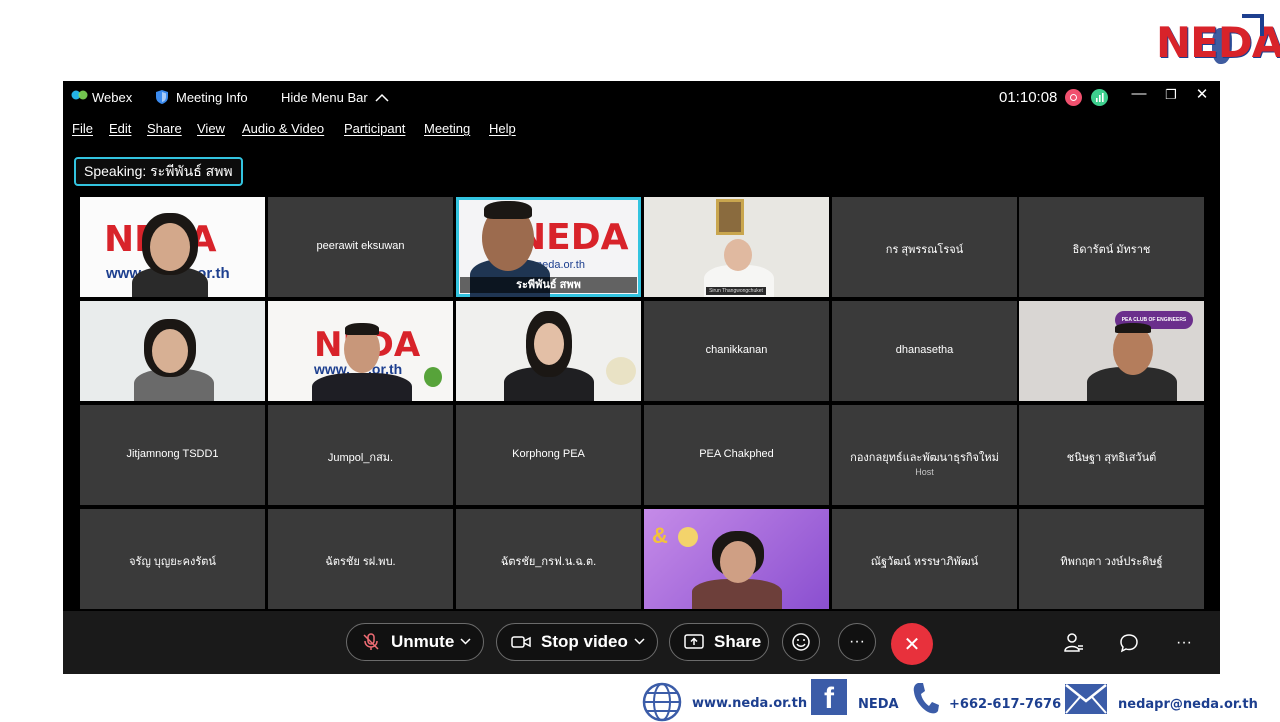  What do you see at coordinates (857, 642) in the screenshot?
I see `more-options-button: ···` at bounding box center [857, 642].